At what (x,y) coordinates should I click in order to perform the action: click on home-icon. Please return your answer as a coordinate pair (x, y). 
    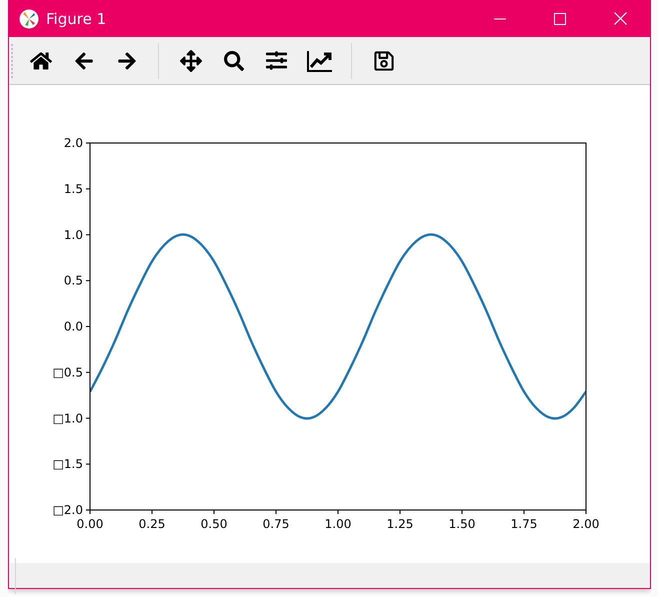
    Looking at the image, I should click on (41, 61).